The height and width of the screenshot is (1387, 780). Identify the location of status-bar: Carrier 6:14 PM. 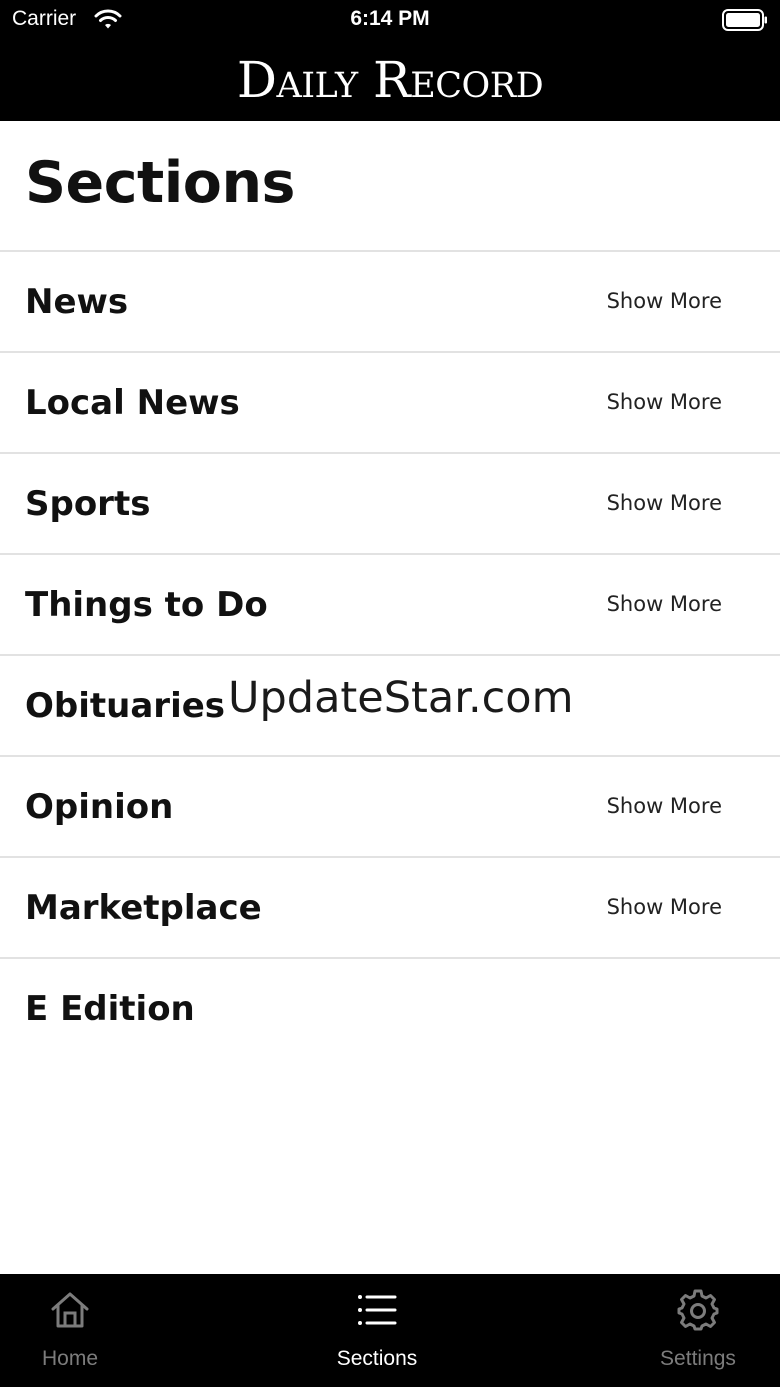
(390, 21).